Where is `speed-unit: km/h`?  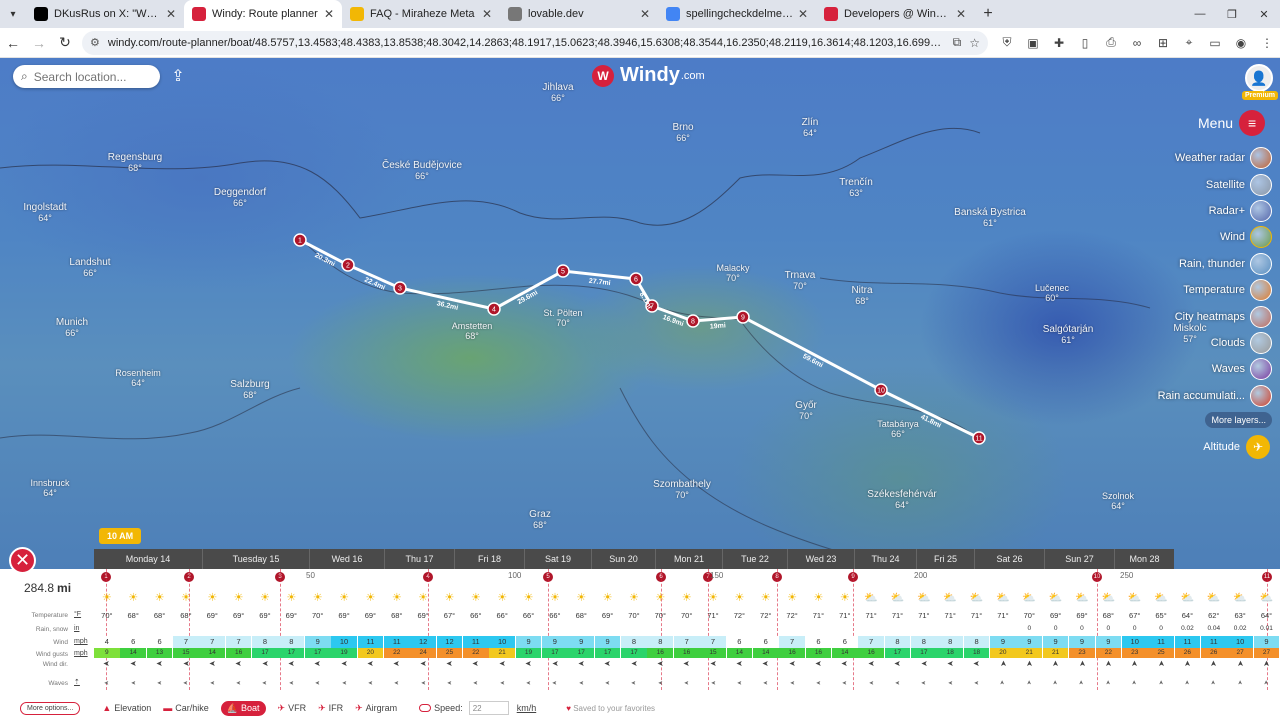
speed-unit: km/h is located at coordinates (527, 708).